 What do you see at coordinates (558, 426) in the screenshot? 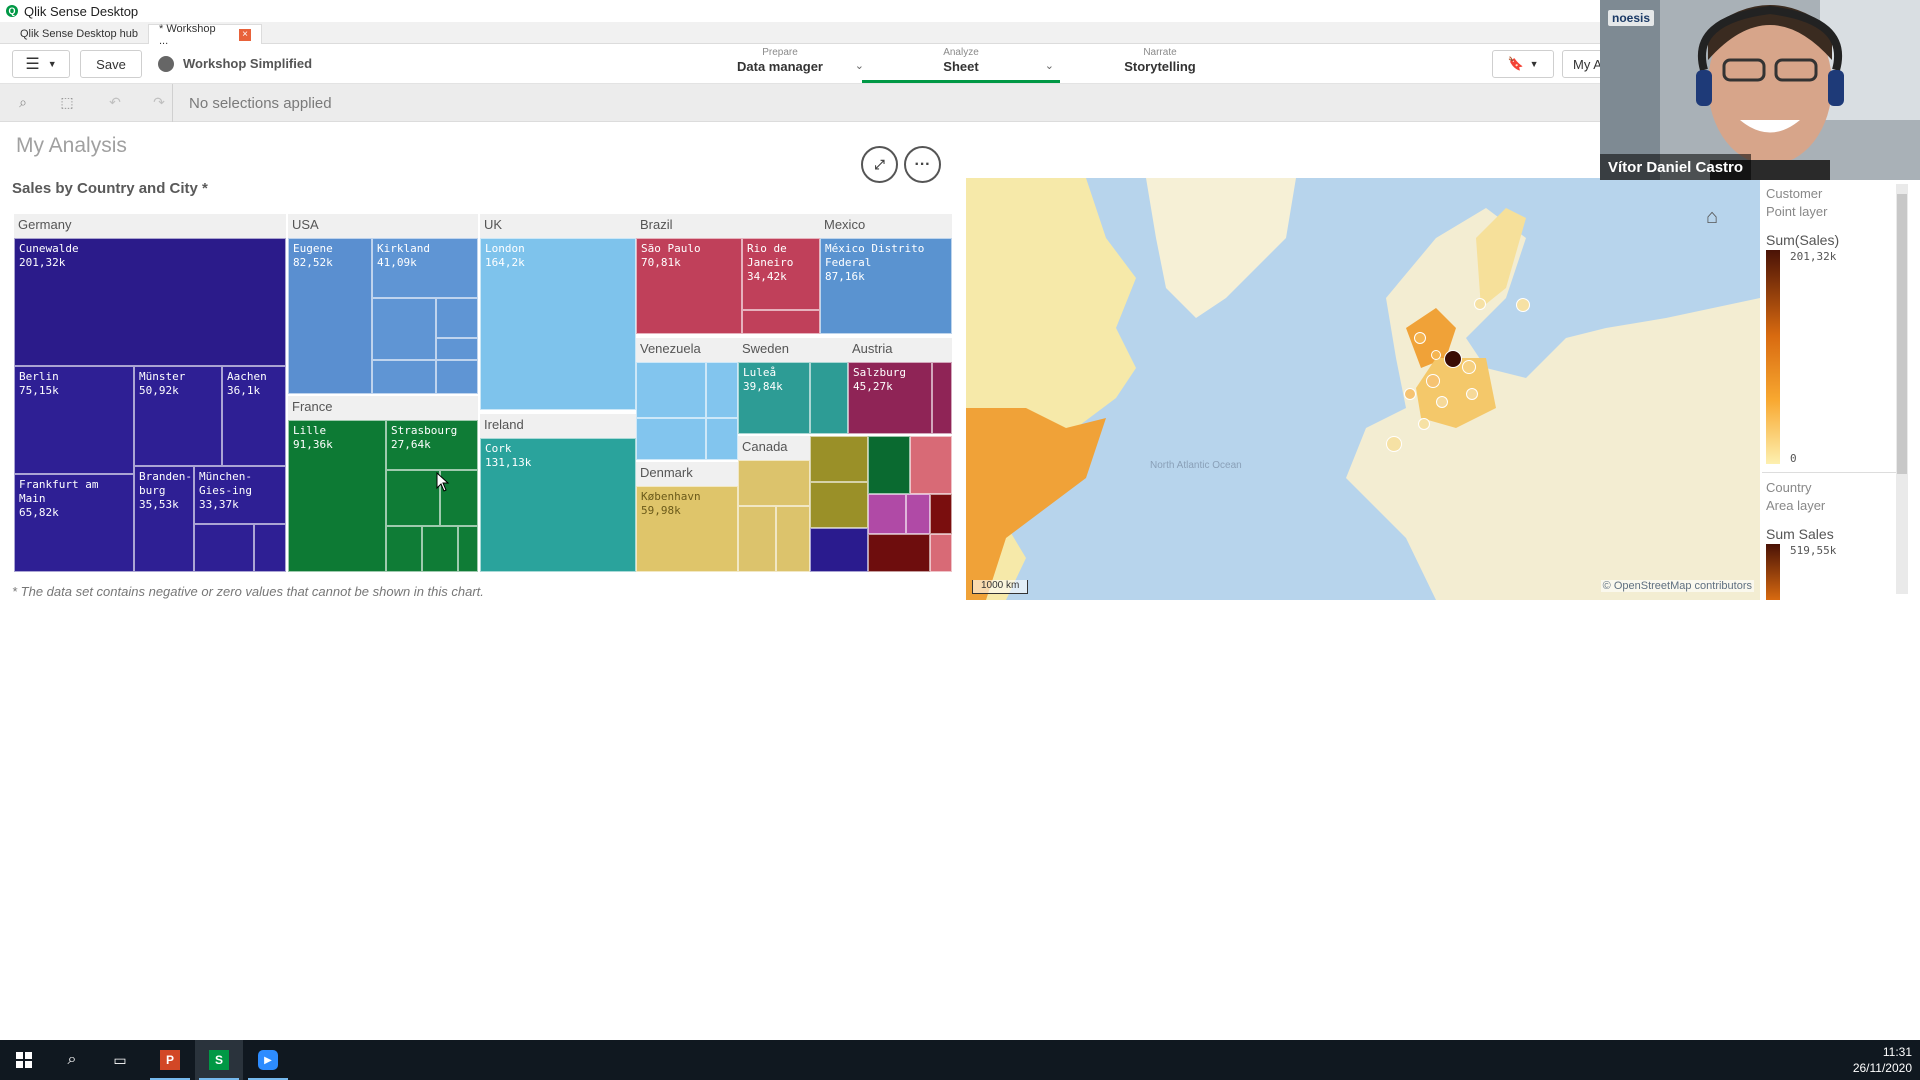
I see `treemap-header-ireland: Ireland` at bounding box center [558, 426].